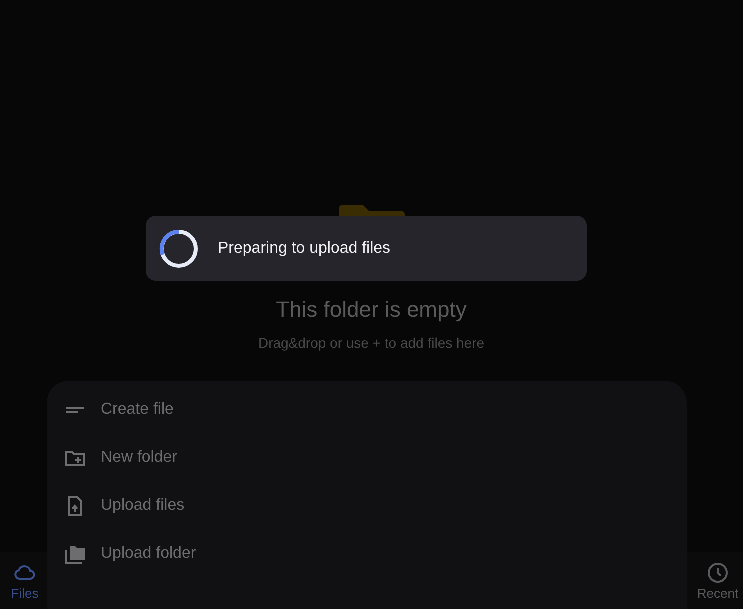 This screenshot has width=743, height=609. I want to click on clock-icon, so click(718, 572).